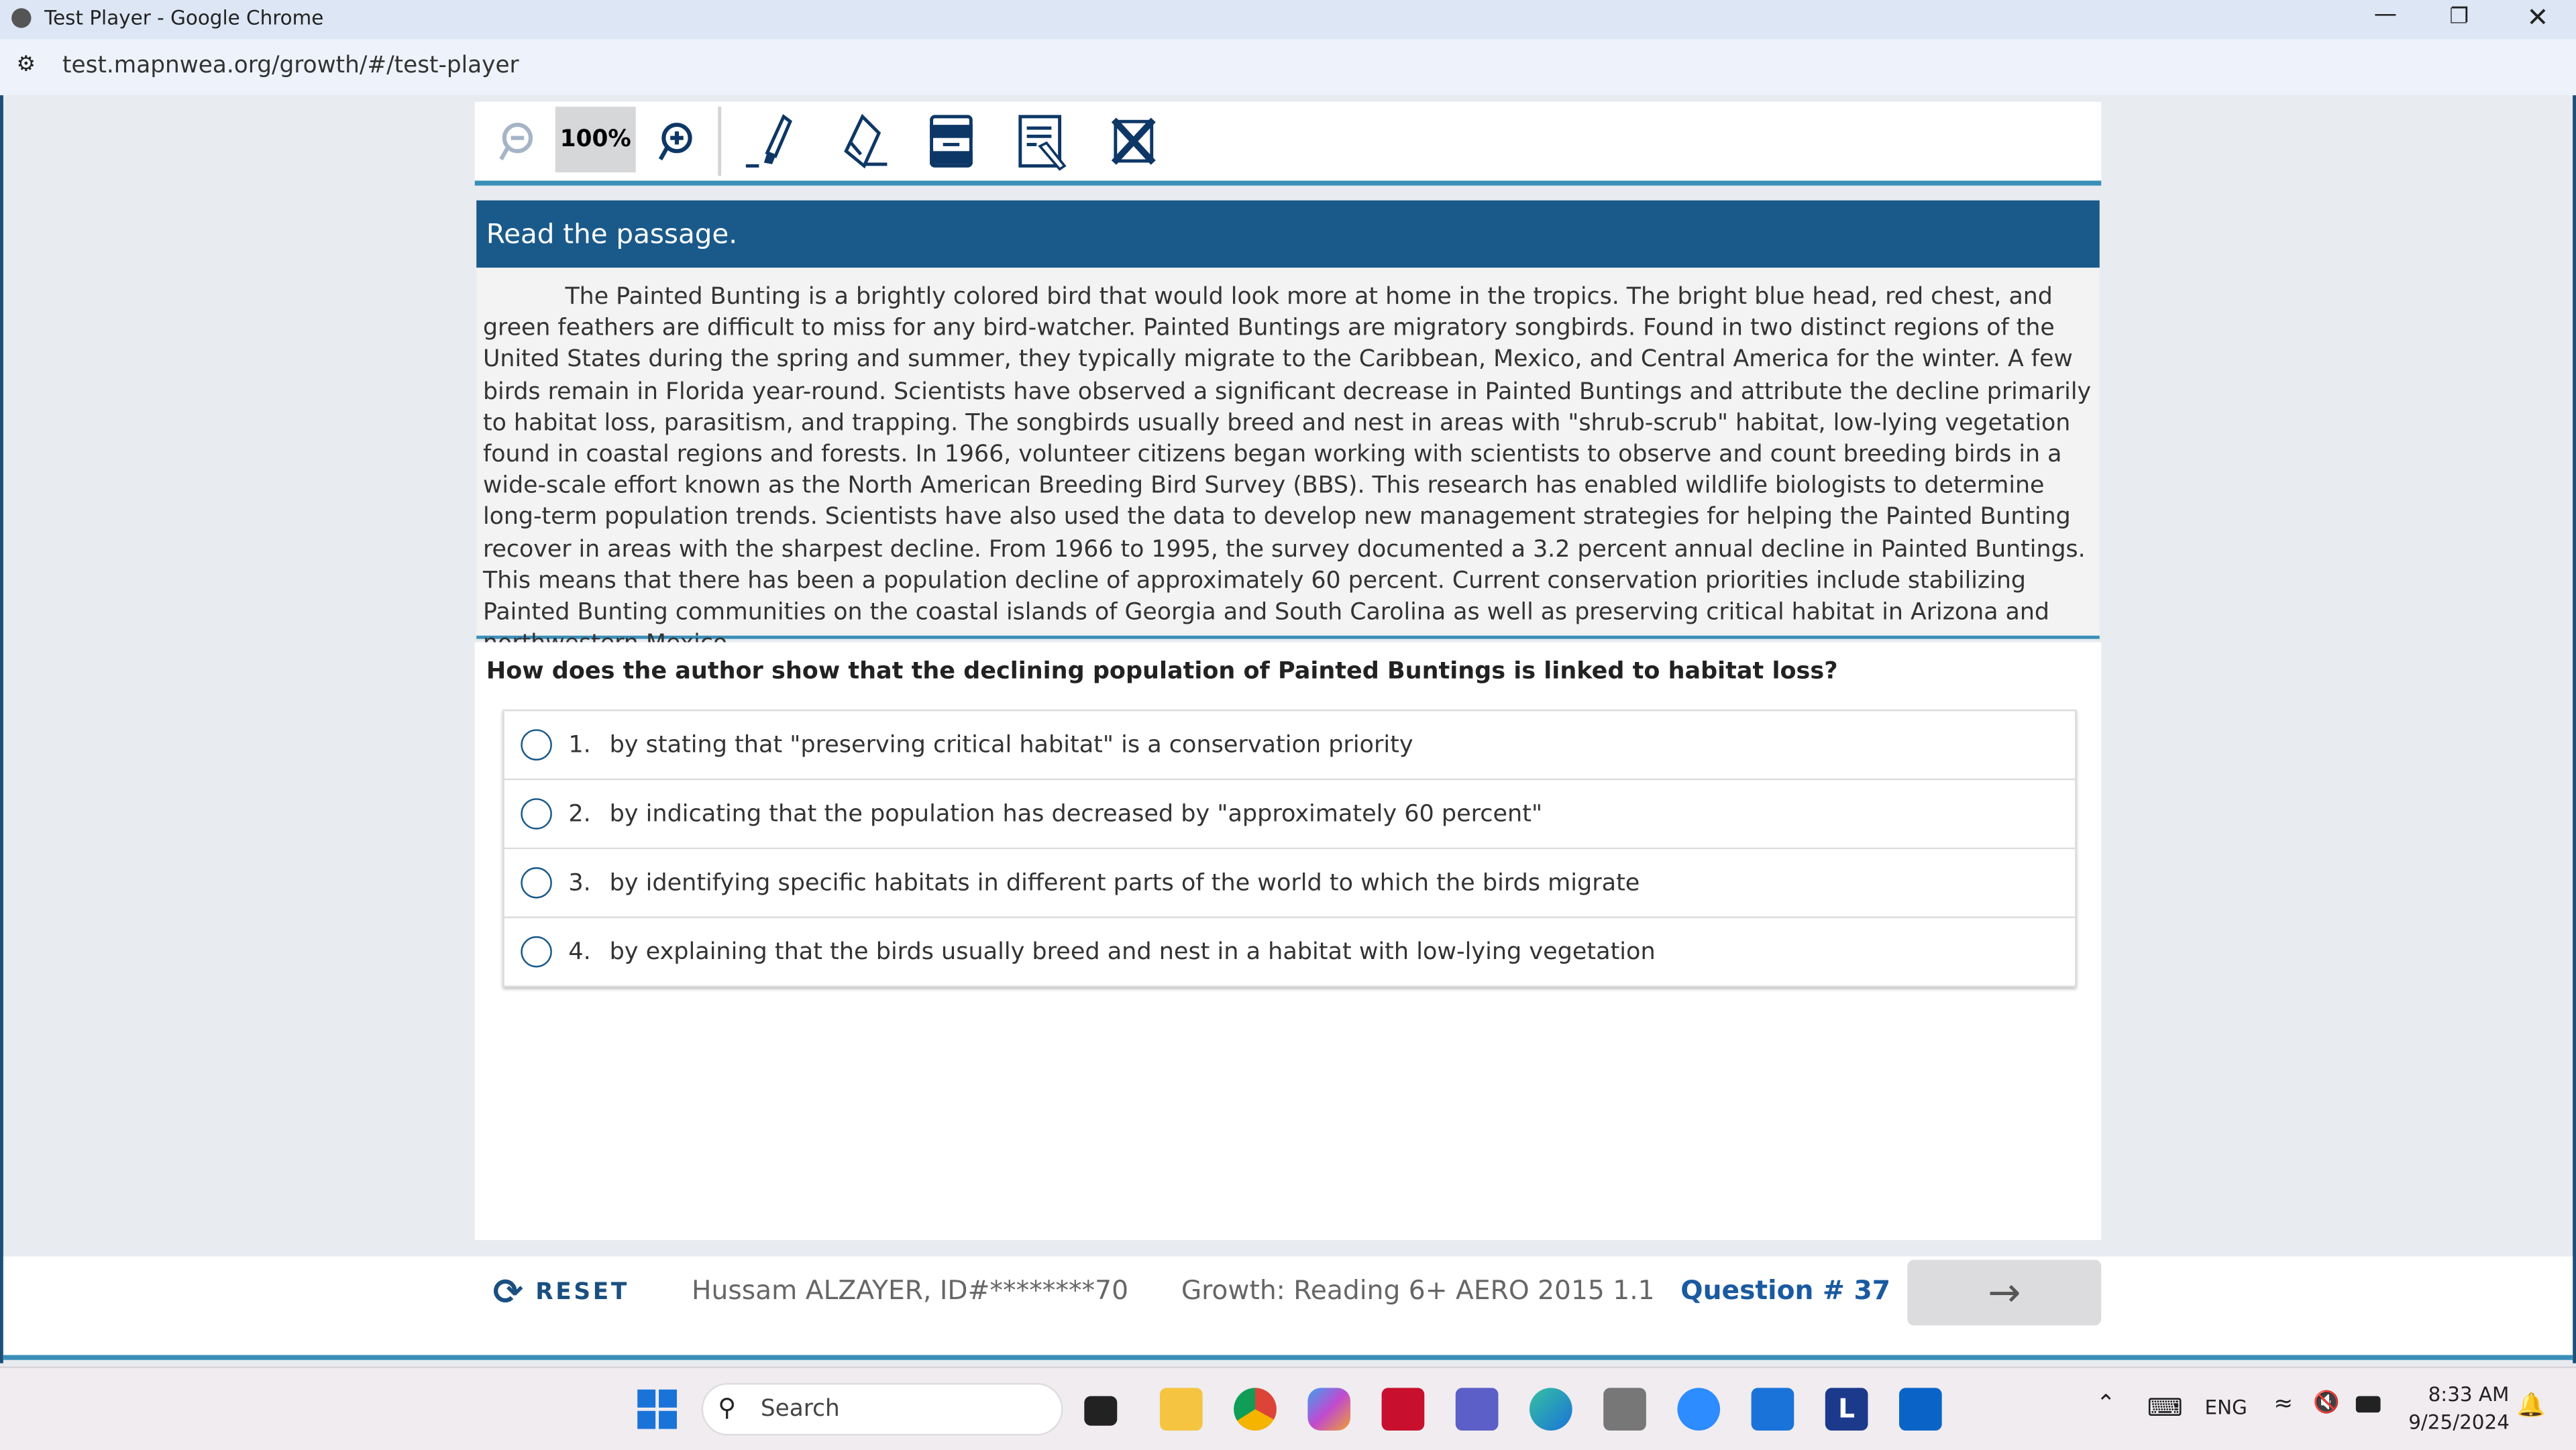 Image resolution: width=2576 pixels, height=1450 pixels. I want to click on start-button, so click(657, 1409).